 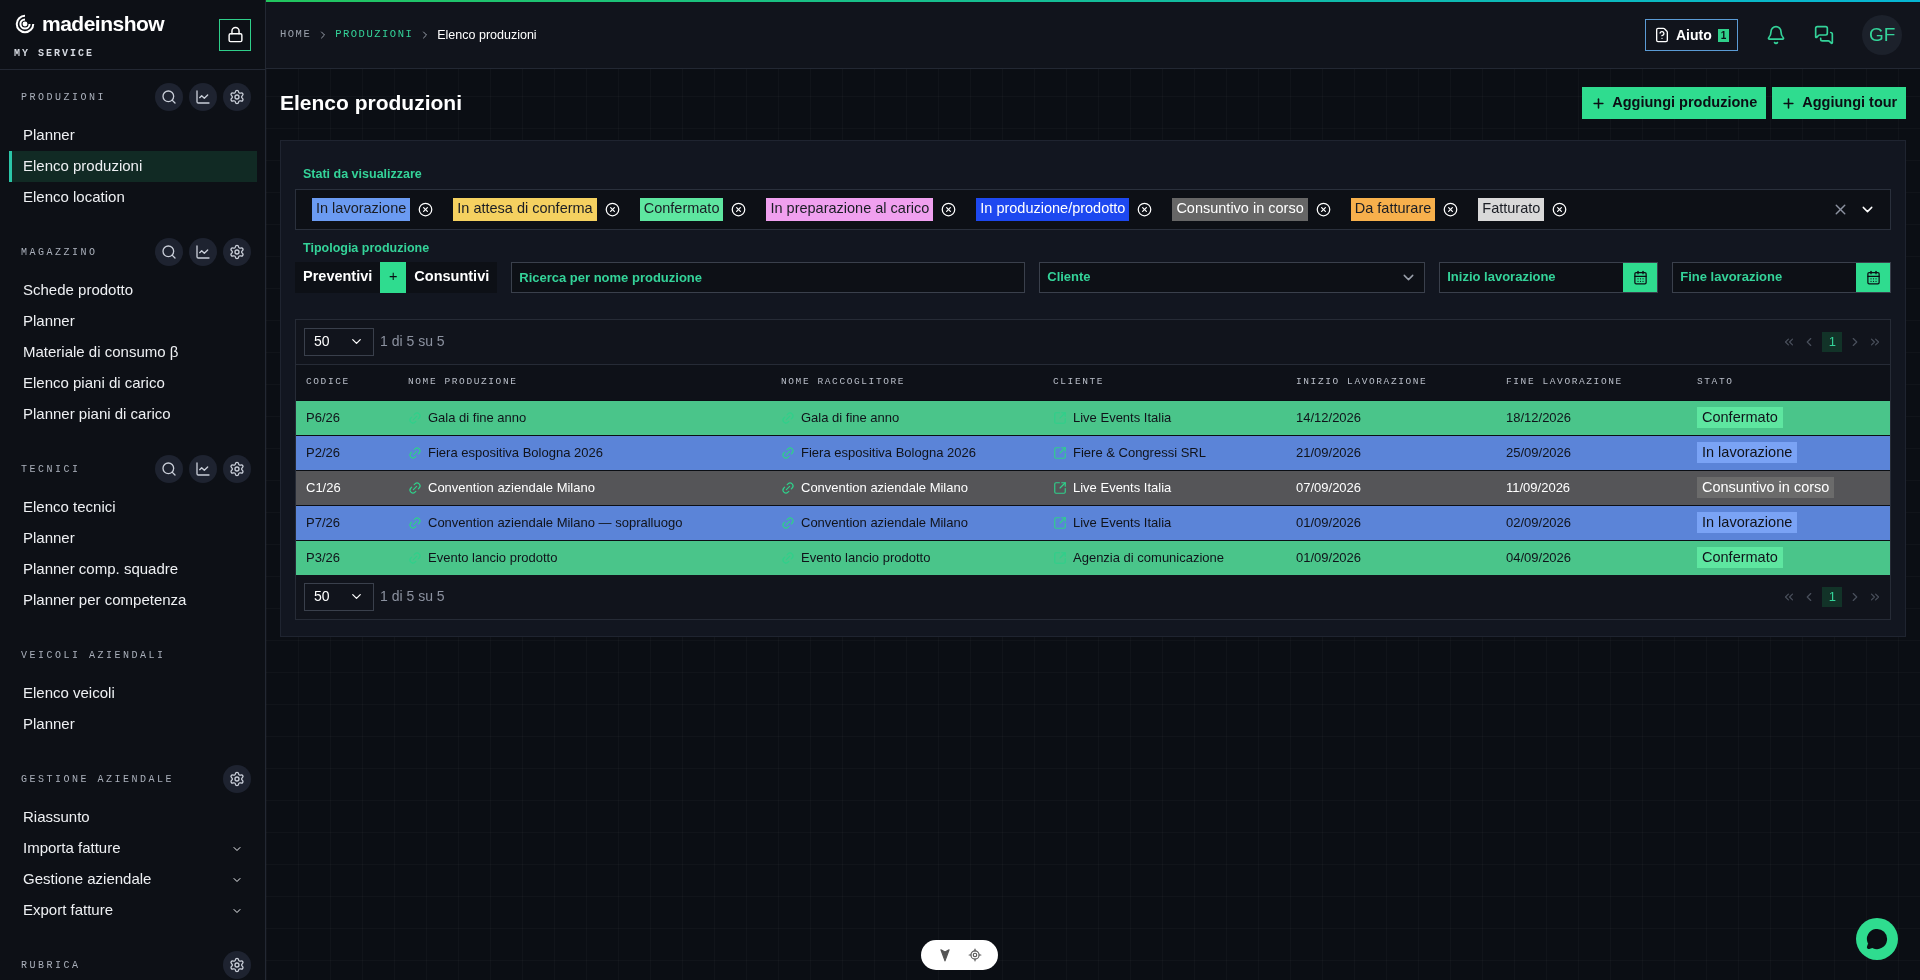 What do you see at coordinates (1139, 452) in the screenshot?
I see `table-cell-text: Fiere & Congressi SRL` at bounding box center [1139, 452].